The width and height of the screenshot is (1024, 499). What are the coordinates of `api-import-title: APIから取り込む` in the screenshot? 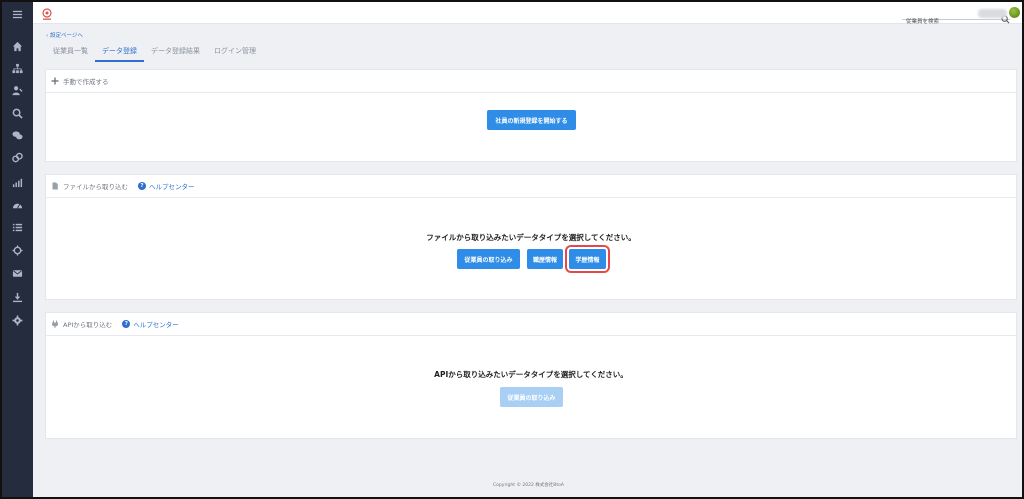 It's located at (88, 325).